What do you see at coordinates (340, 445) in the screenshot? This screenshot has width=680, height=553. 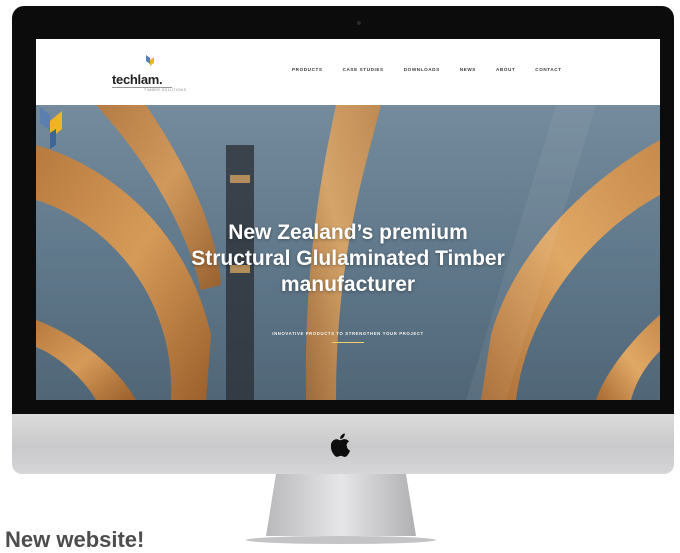 I see `apple-logo-icon` at bounding box center [340, 445].